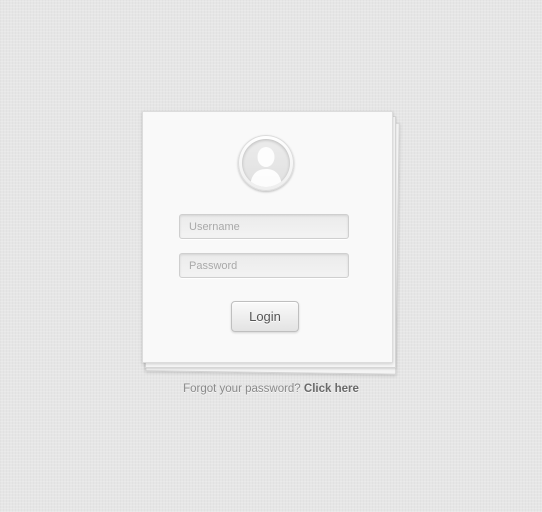  I want to click on password-input, so click(264, 265).